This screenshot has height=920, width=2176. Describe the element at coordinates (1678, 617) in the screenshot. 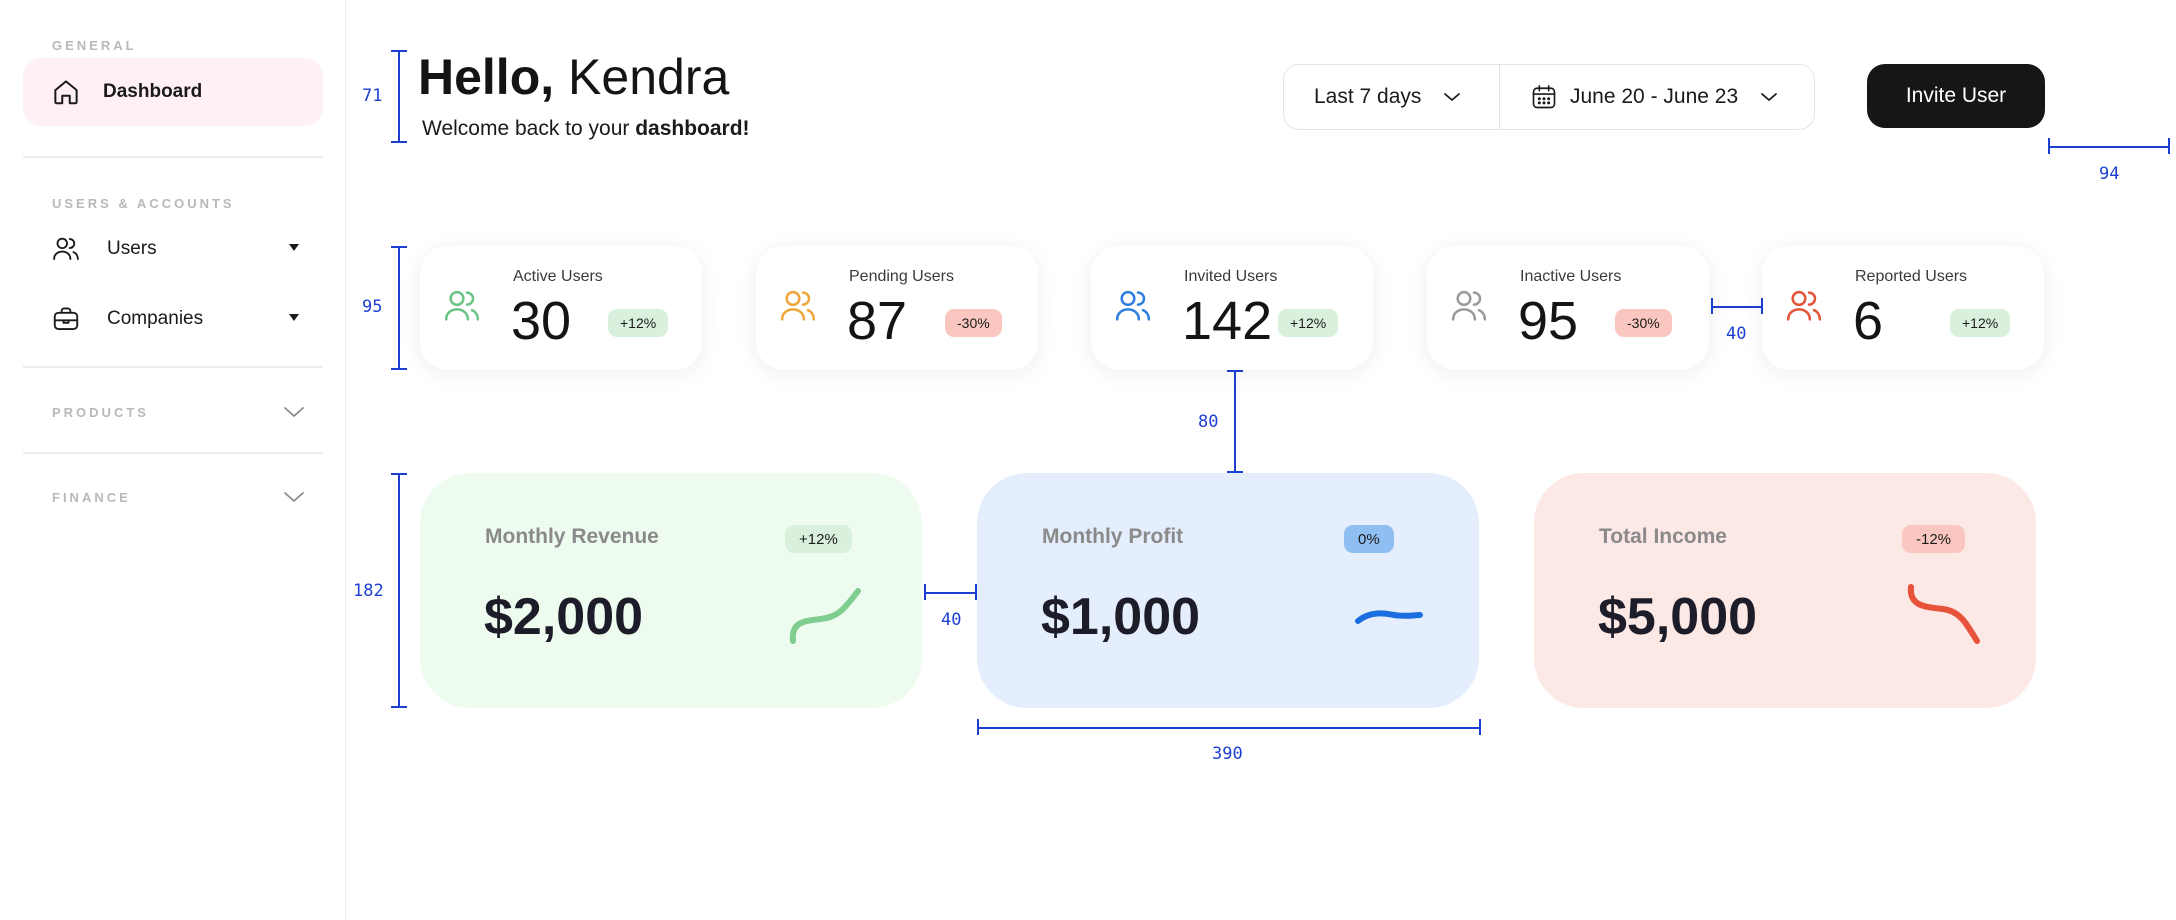

I see `metric-value: $5,000` at that location.